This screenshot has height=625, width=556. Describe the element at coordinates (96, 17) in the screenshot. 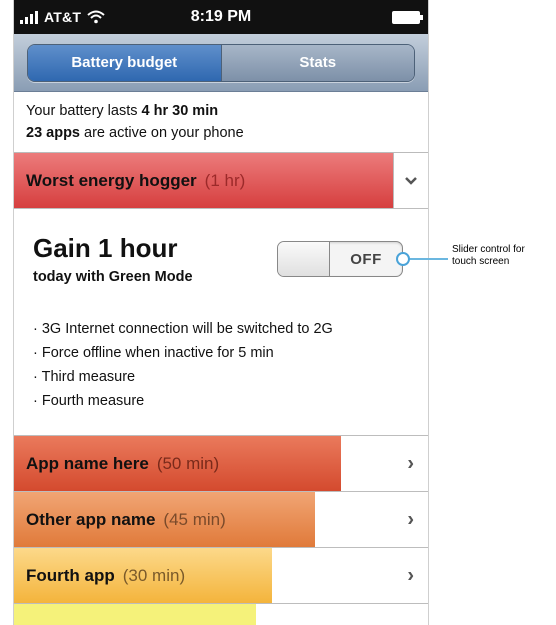

I see `wifi-icon` at that location.